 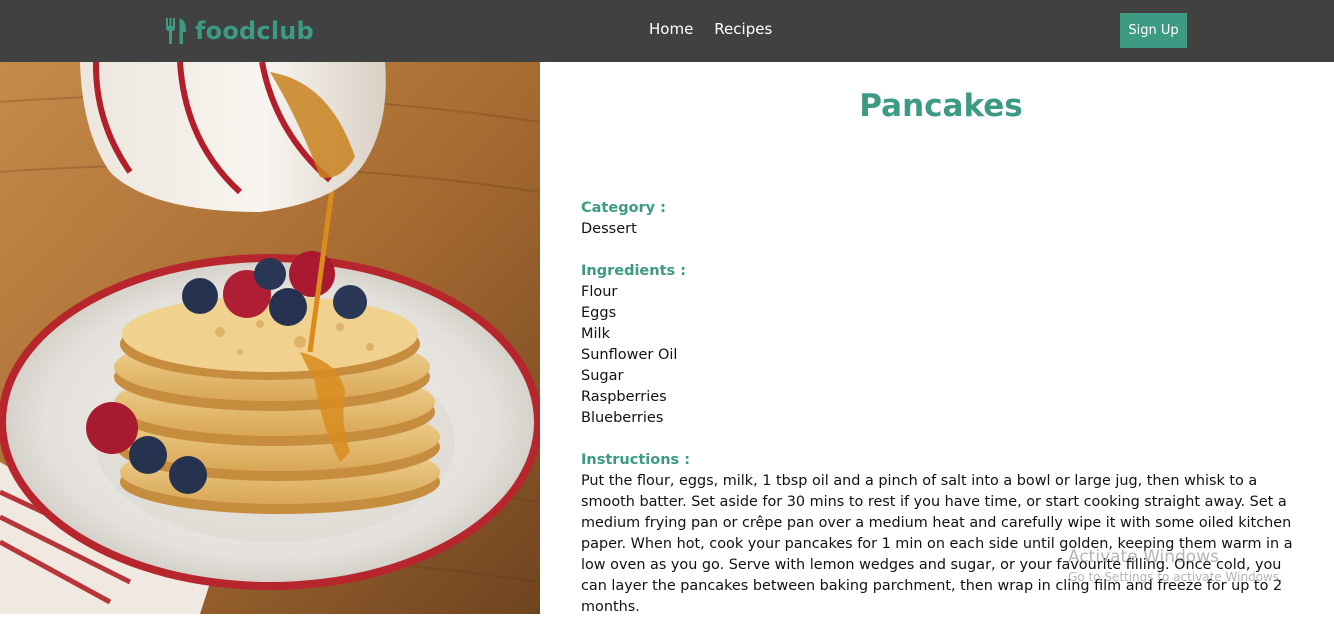 What do you see at coordinates (599, 313) in the screenshot?
I see `ingredient-item: Eggs` at bounding box center [599, 313].